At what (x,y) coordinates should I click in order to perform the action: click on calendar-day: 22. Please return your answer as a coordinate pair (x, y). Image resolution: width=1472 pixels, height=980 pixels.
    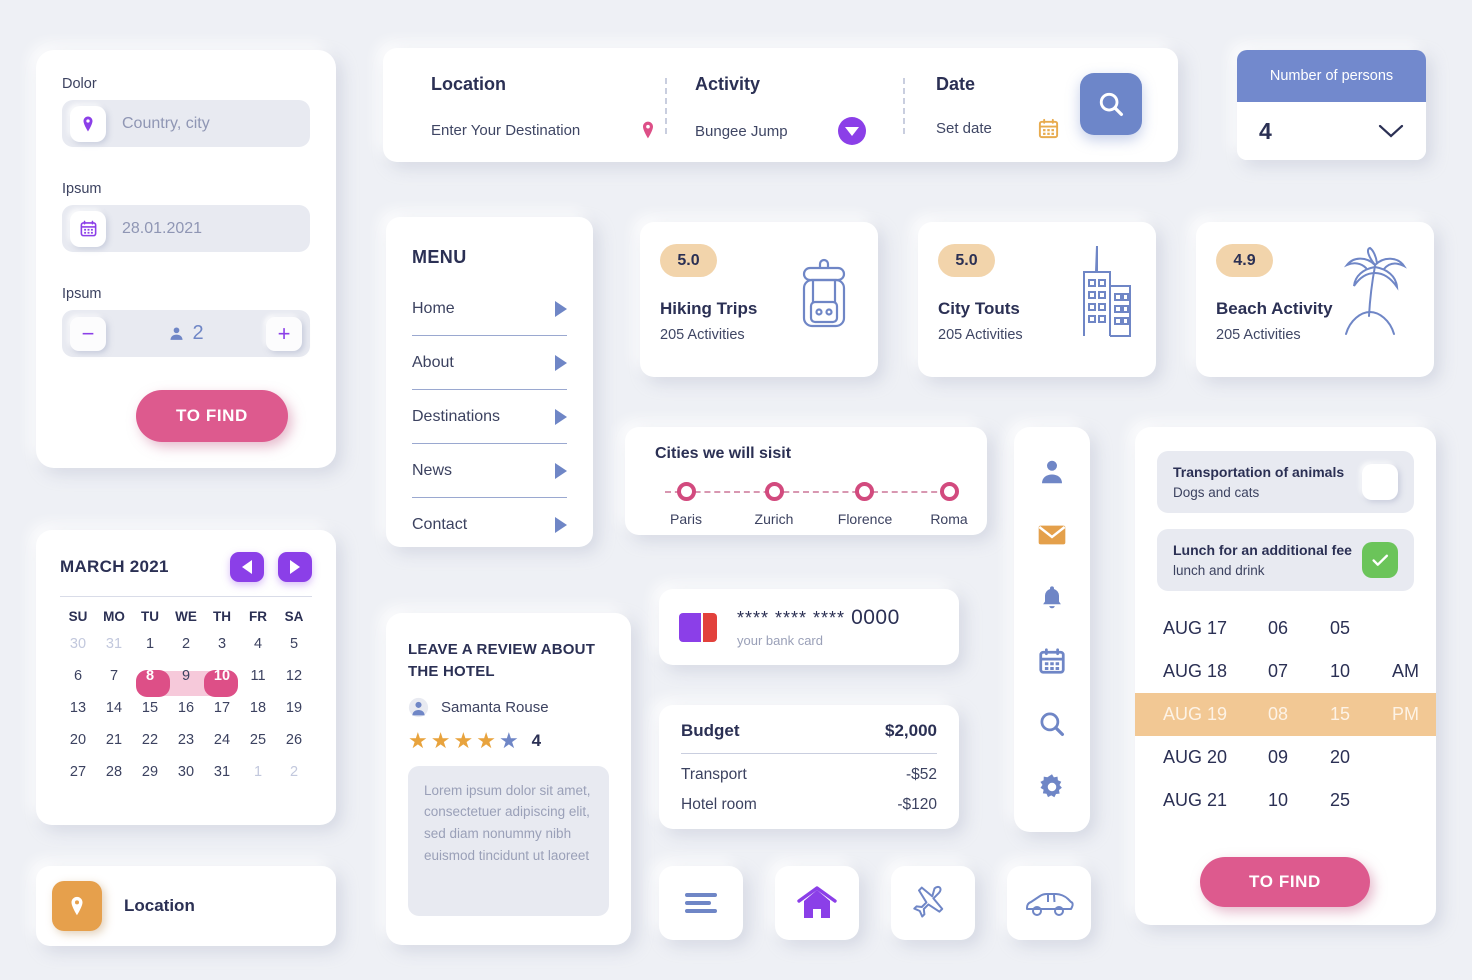
    Looking at the image, I should click on (150, 740).